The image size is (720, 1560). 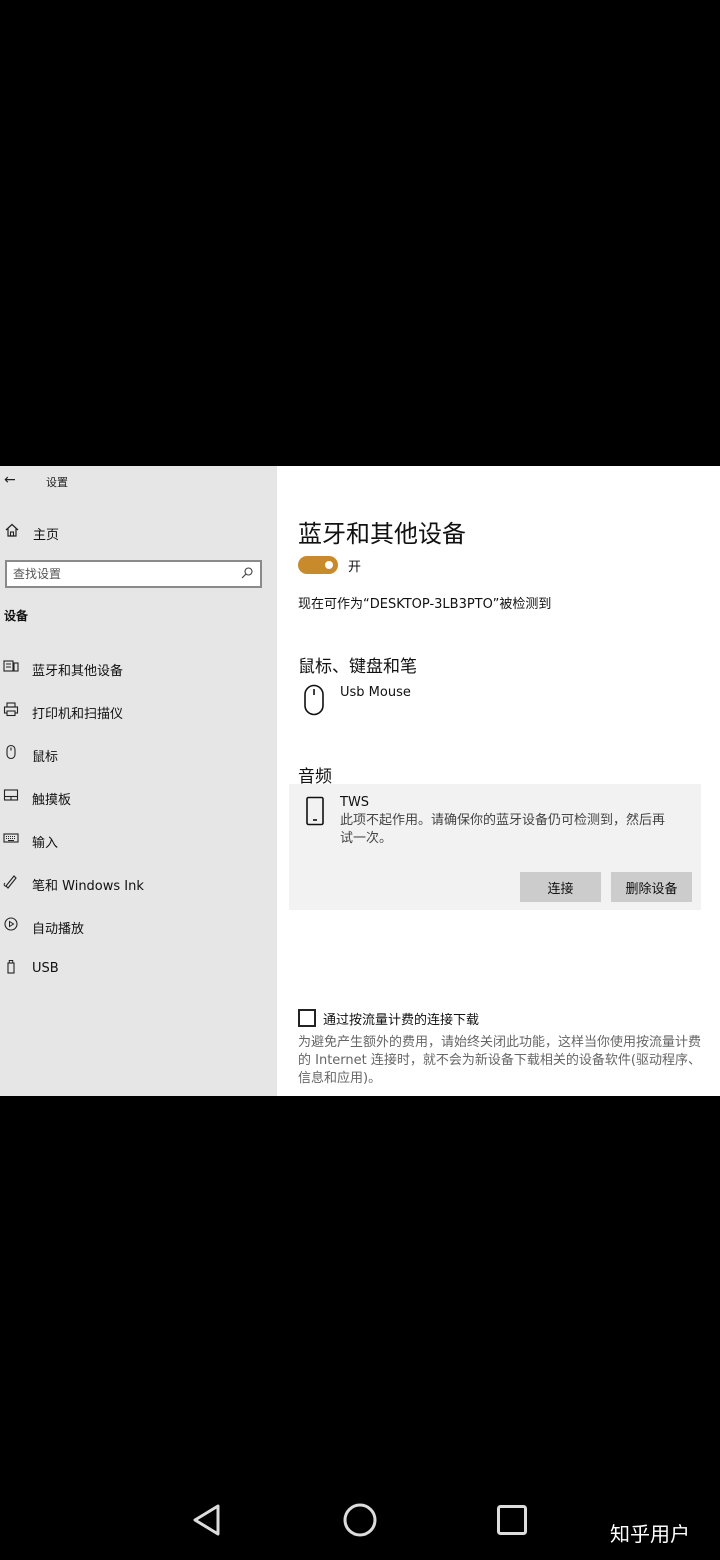 I want to click on nav-back-icon, so click(x=207, y=1520).